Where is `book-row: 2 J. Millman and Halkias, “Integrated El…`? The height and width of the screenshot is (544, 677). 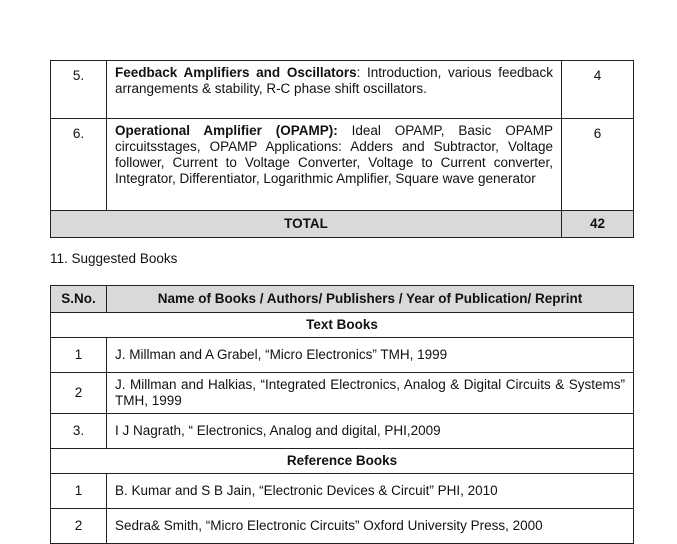
book-row: 2 J. Millman and Halkias, “Integrated El… is located at coordinates (342, 393).